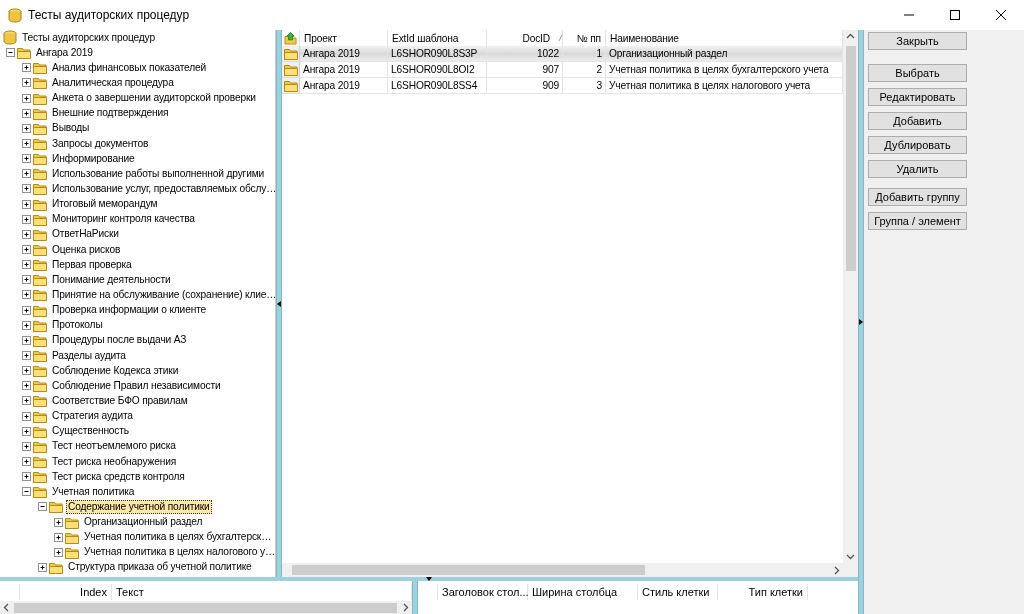 The height and width of the screenshot is (614, 1024). I want to click on tree-item: ОтветНаРиски, so click(85, 234).